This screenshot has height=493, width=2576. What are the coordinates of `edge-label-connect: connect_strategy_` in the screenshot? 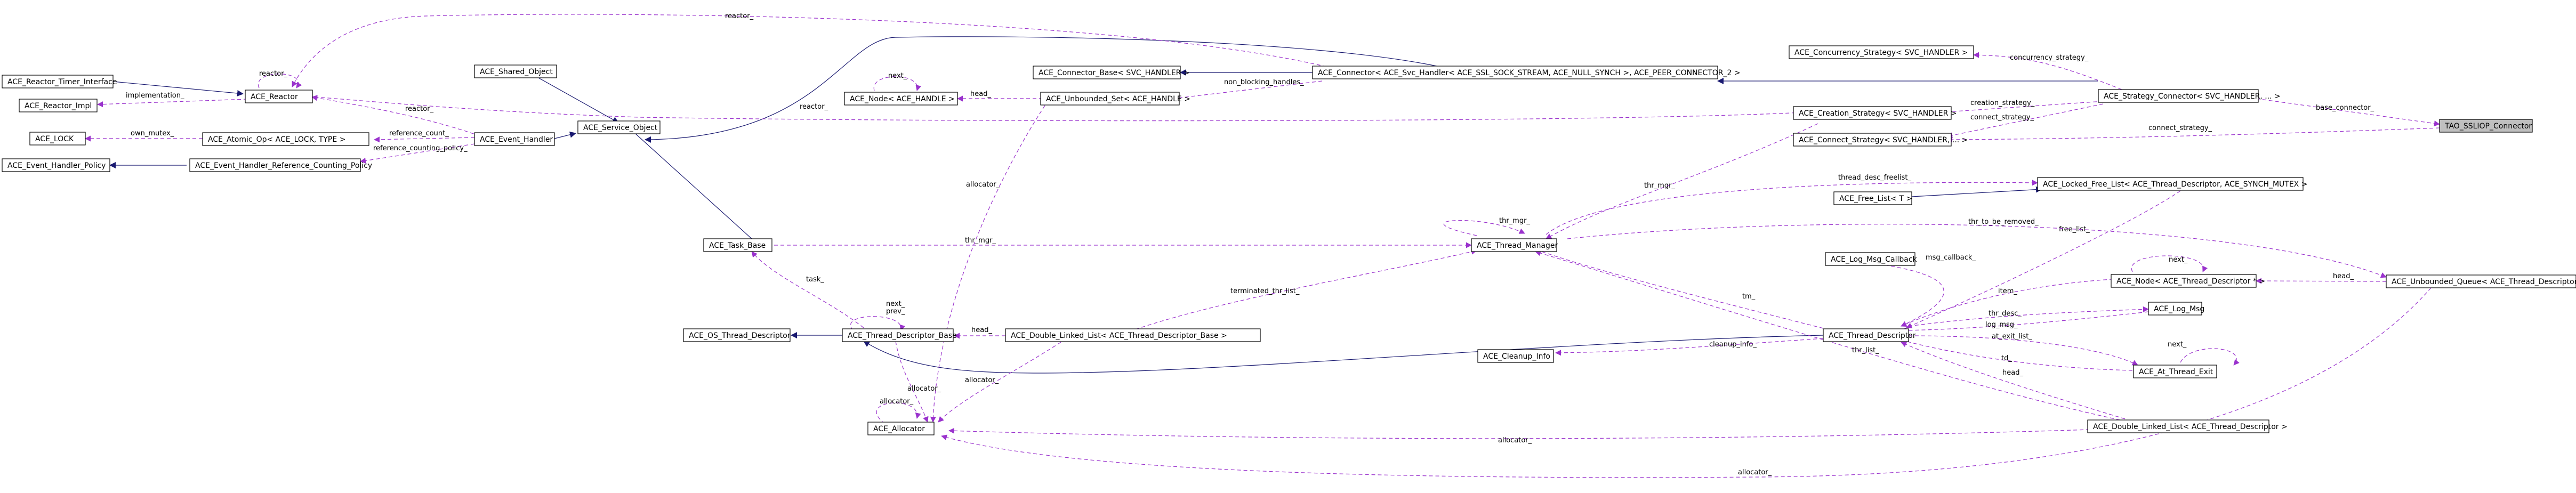 It's located at (2002, 118).